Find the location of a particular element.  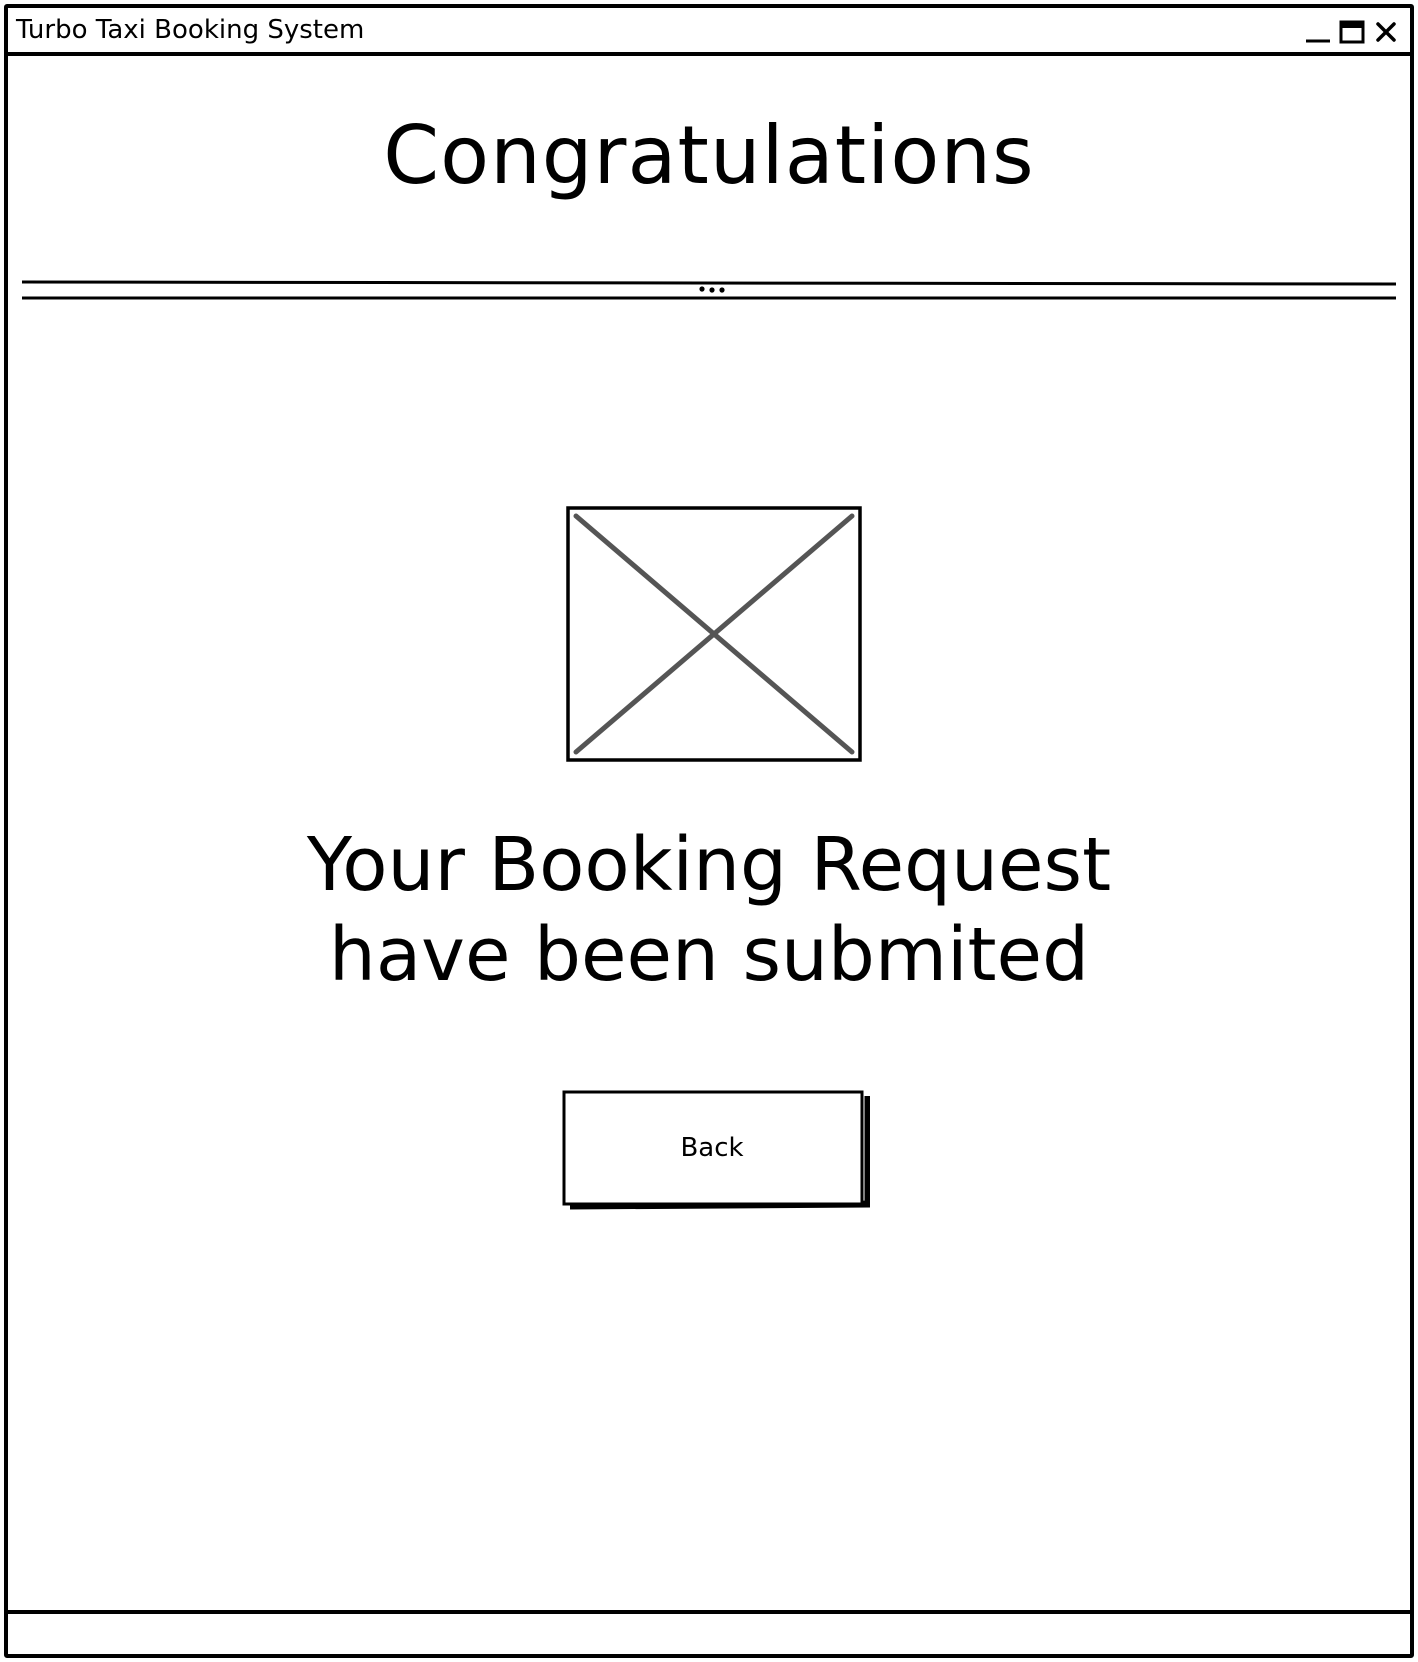

horizontal-splitter is located at coordinates (709, 289).